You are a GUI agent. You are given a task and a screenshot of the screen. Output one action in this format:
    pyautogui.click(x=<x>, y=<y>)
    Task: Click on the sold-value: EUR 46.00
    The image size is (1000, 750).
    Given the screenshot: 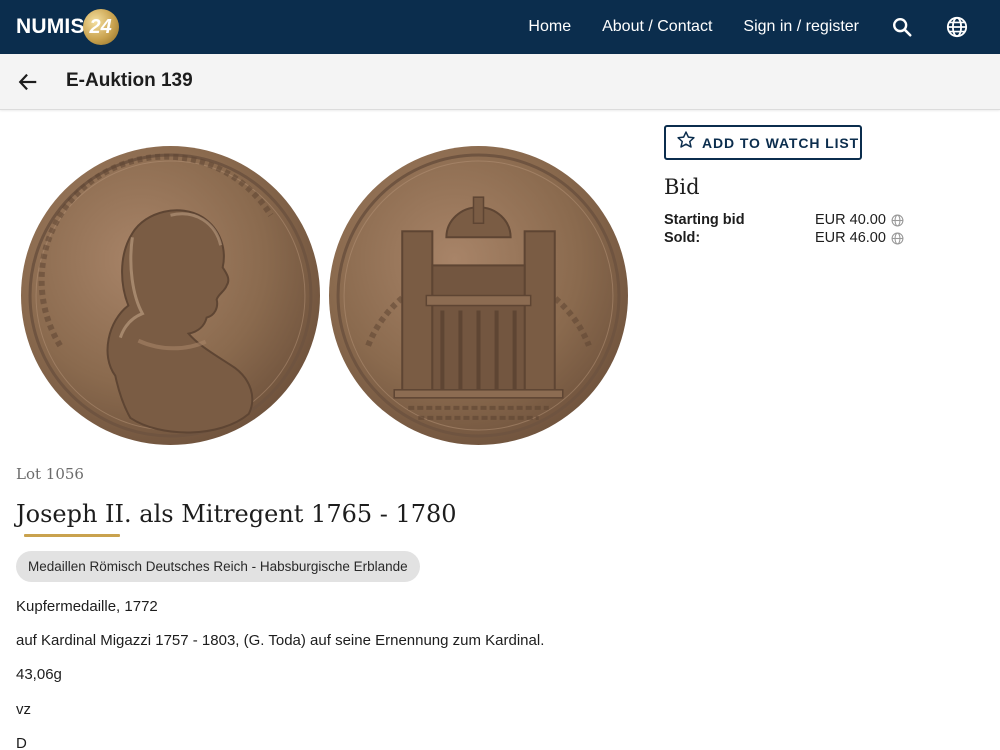 What is the action you would take?
    pyautogui.click(x=850, y=238)
    